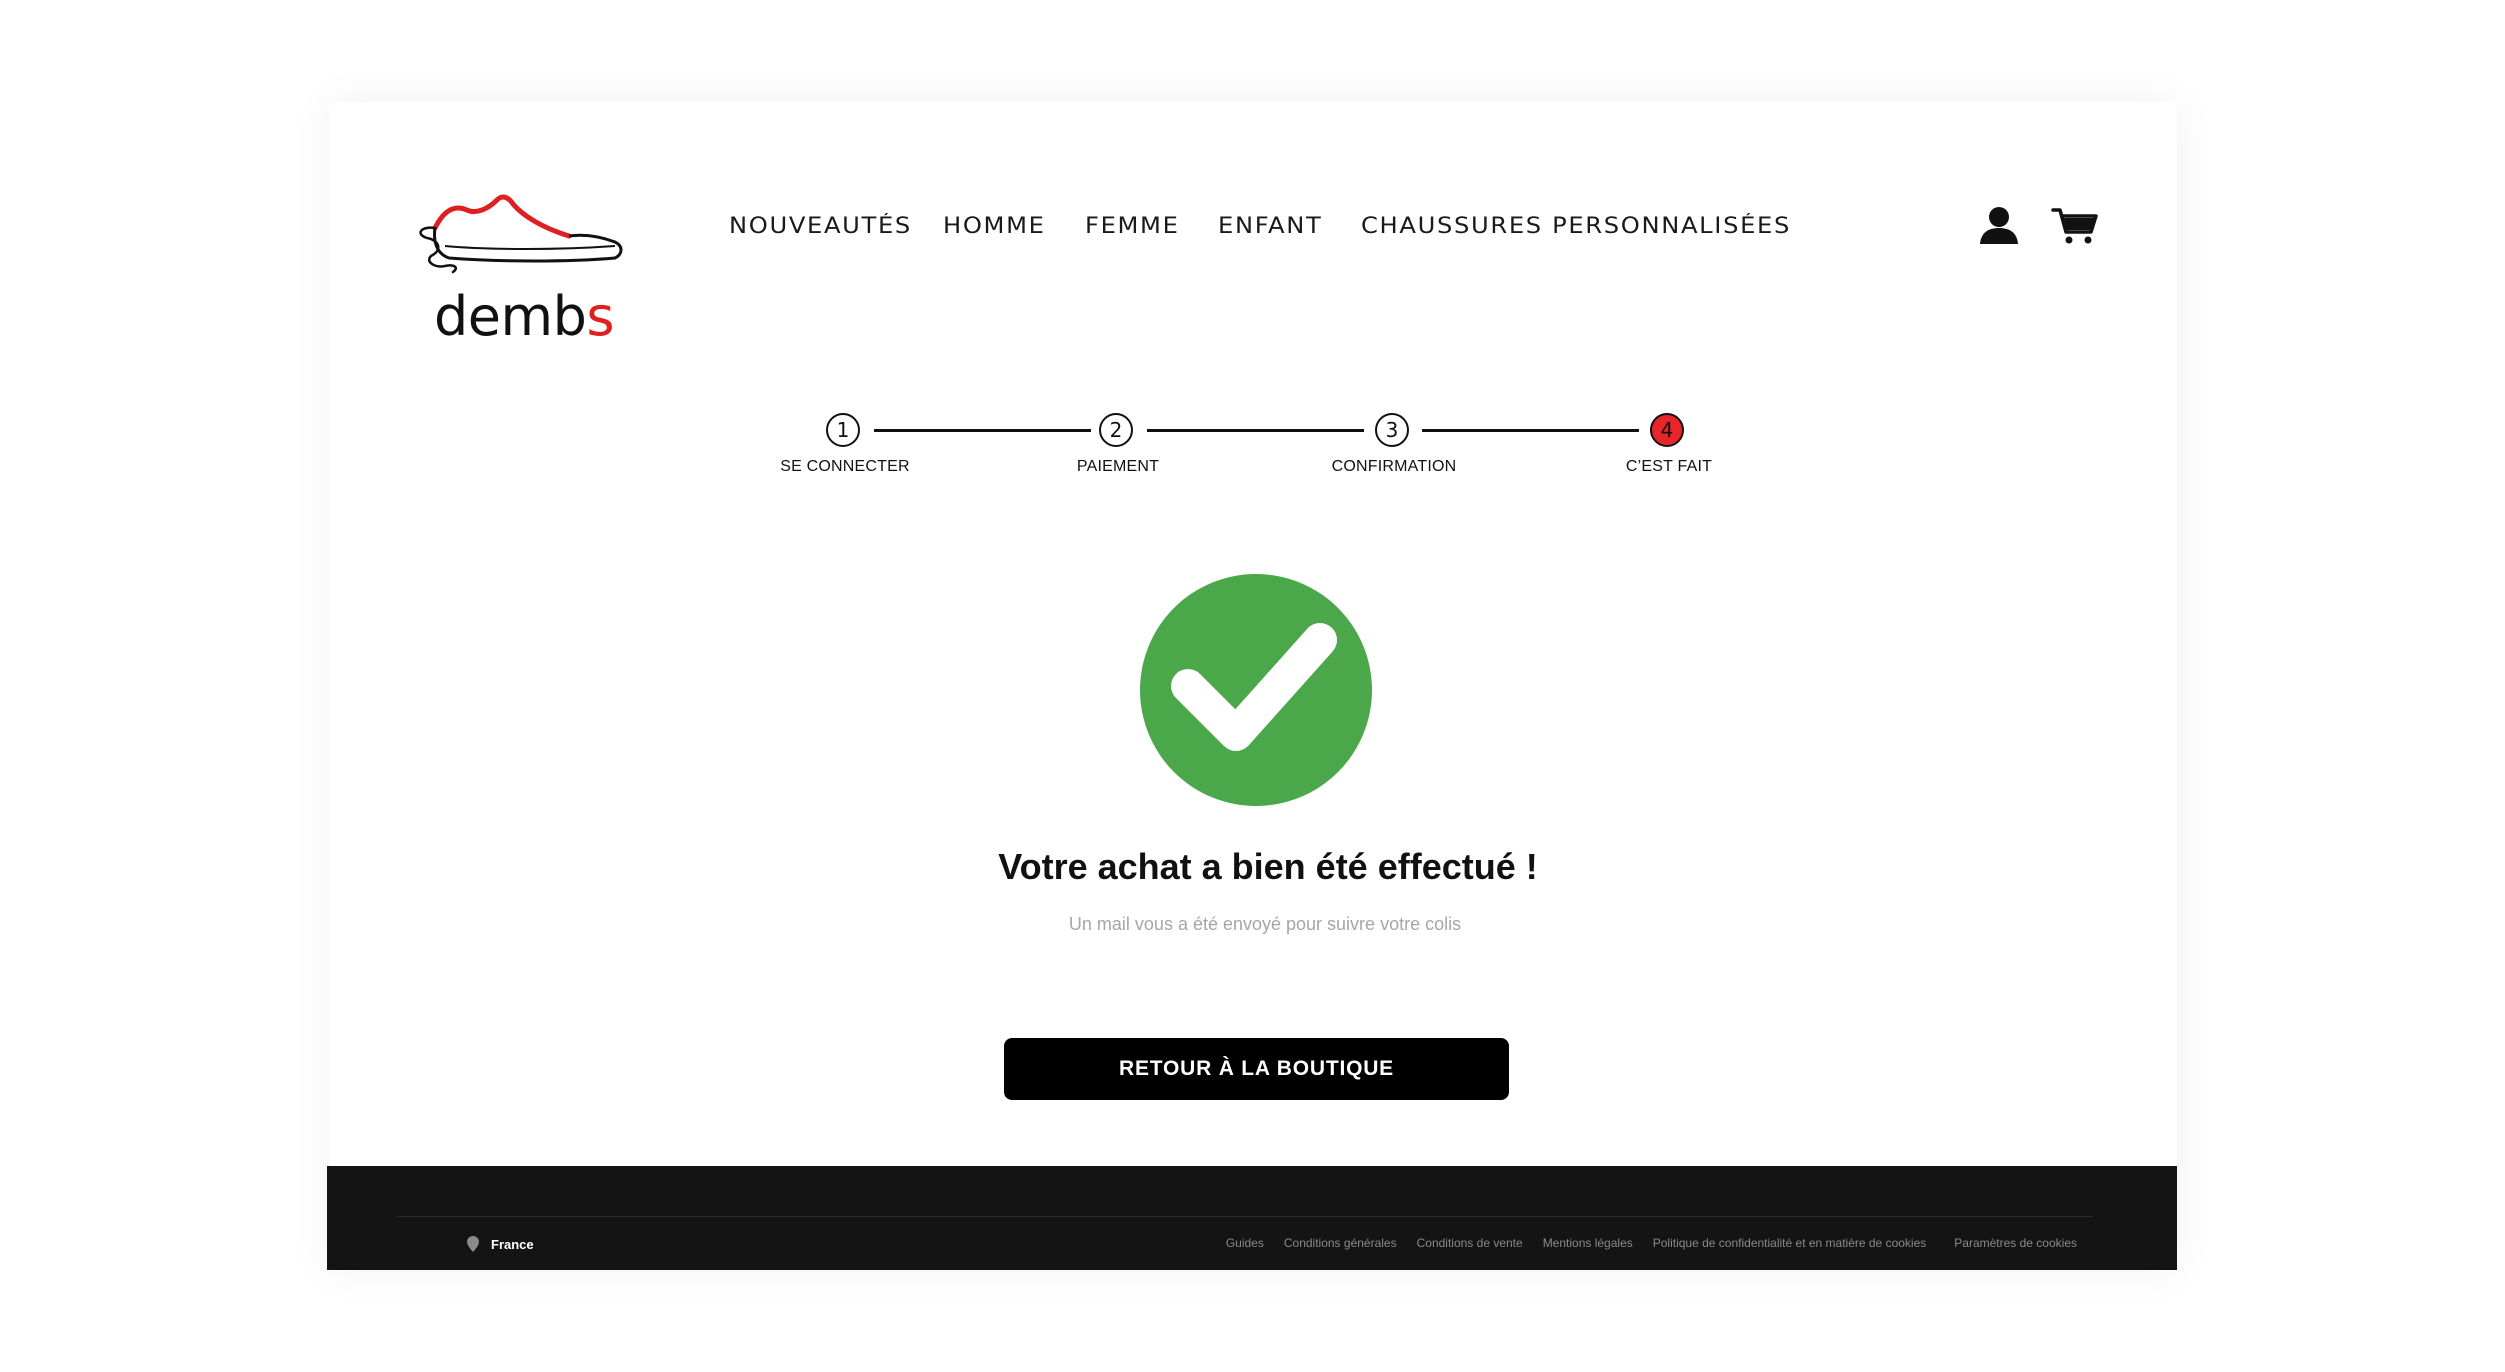  Describe the element at coordinates (1340, 1243) in the screenshot. I see `footer-link-conditions-generales: Conditions générales` at that location.